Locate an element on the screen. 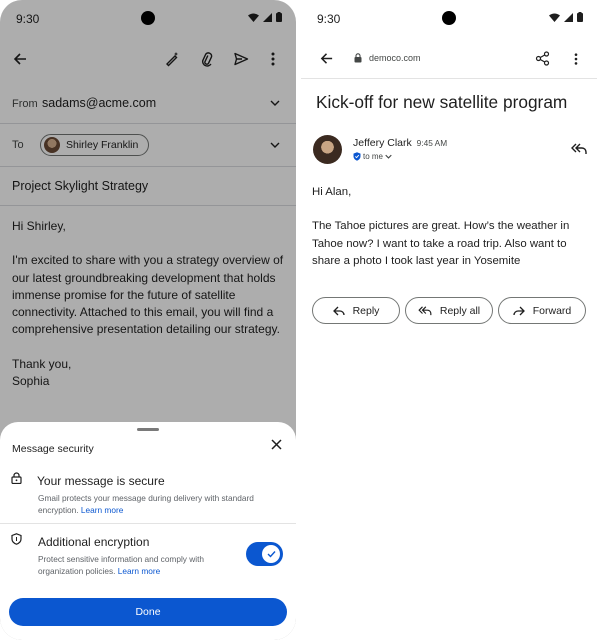 Image resolution: width=597 pixels, height=640 pixels. chevron-down-icon is located at coordinates (388, 156).